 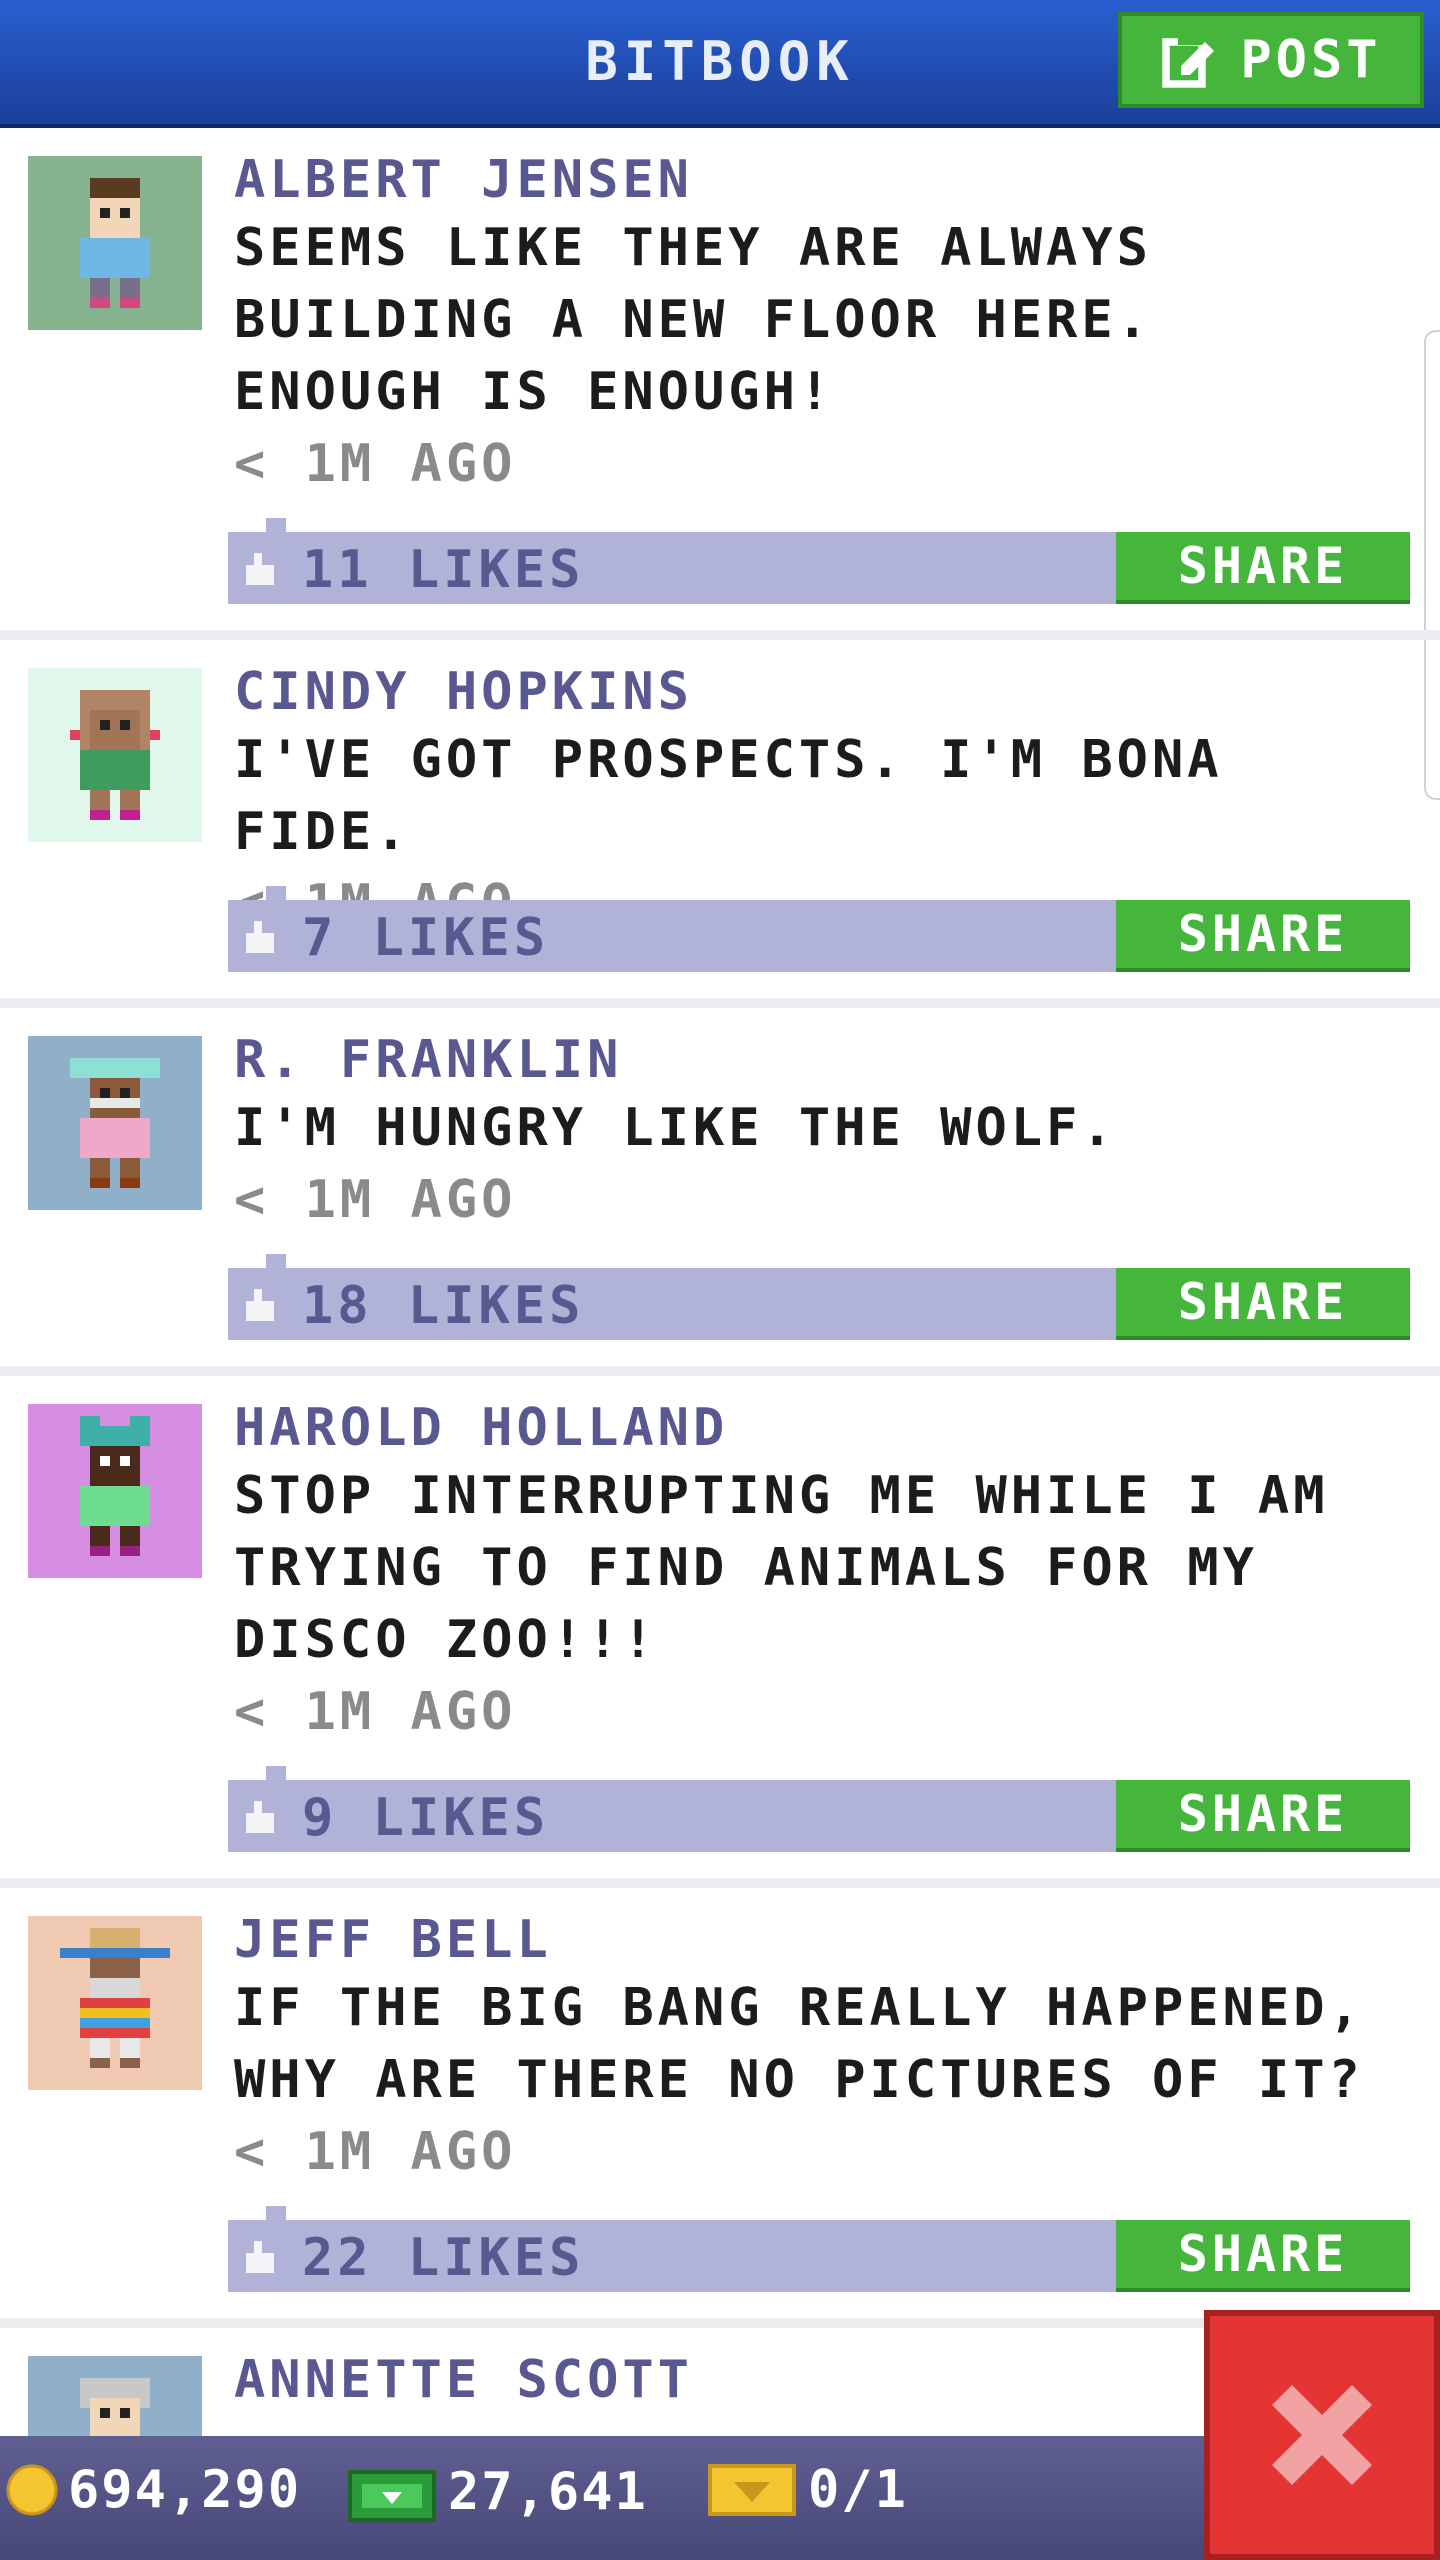 What do you see at coordinates (1188, 60) in the screenshot?
I see `edit-icon` at bounding box center [1188, 60].